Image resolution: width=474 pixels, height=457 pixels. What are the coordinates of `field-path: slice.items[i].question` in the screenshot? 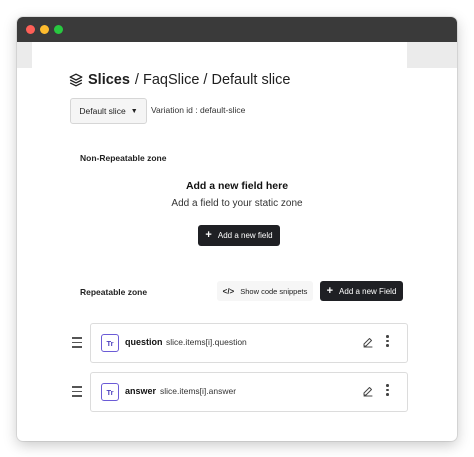 It's located at (206, 342).